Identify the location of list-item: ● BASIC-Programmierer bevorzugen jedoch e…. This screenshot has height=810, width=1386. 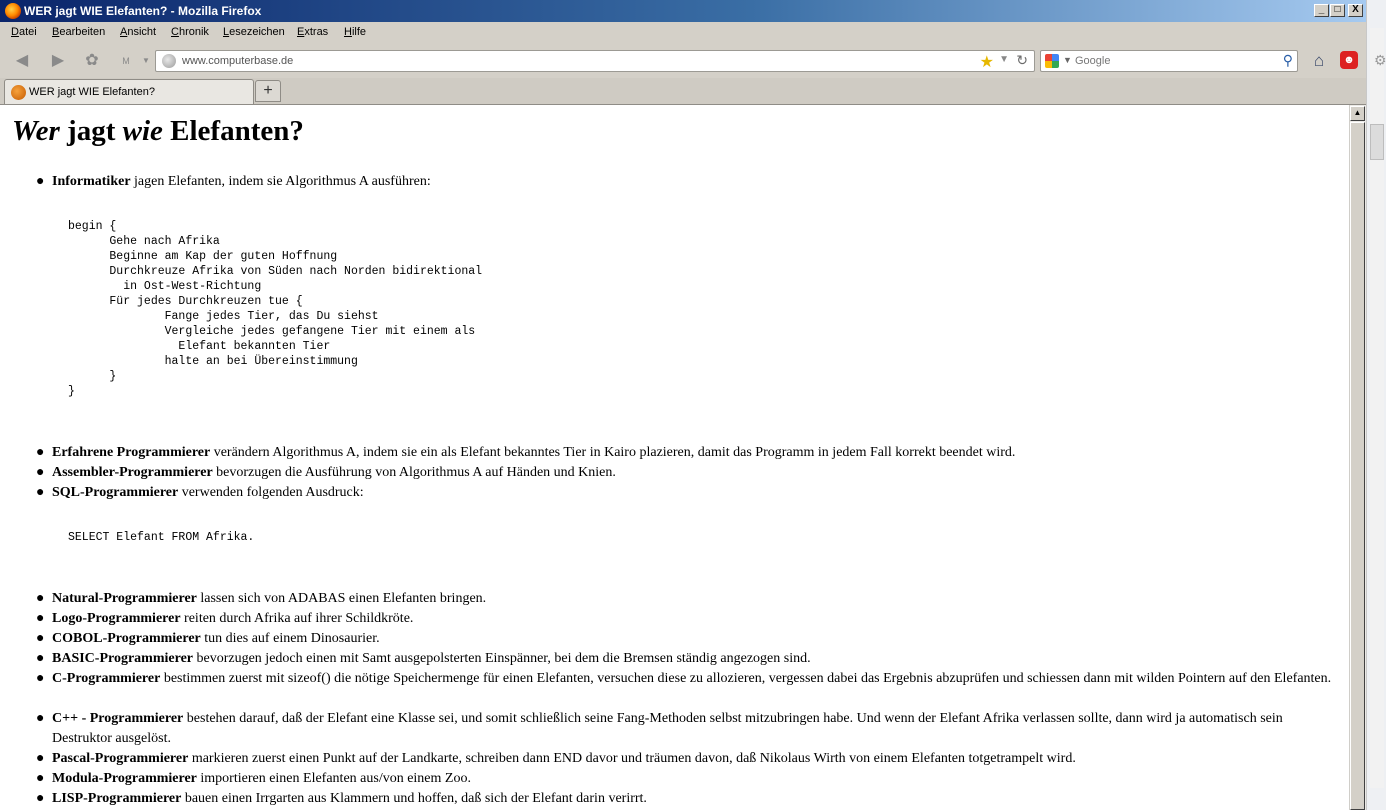
(689, 659).